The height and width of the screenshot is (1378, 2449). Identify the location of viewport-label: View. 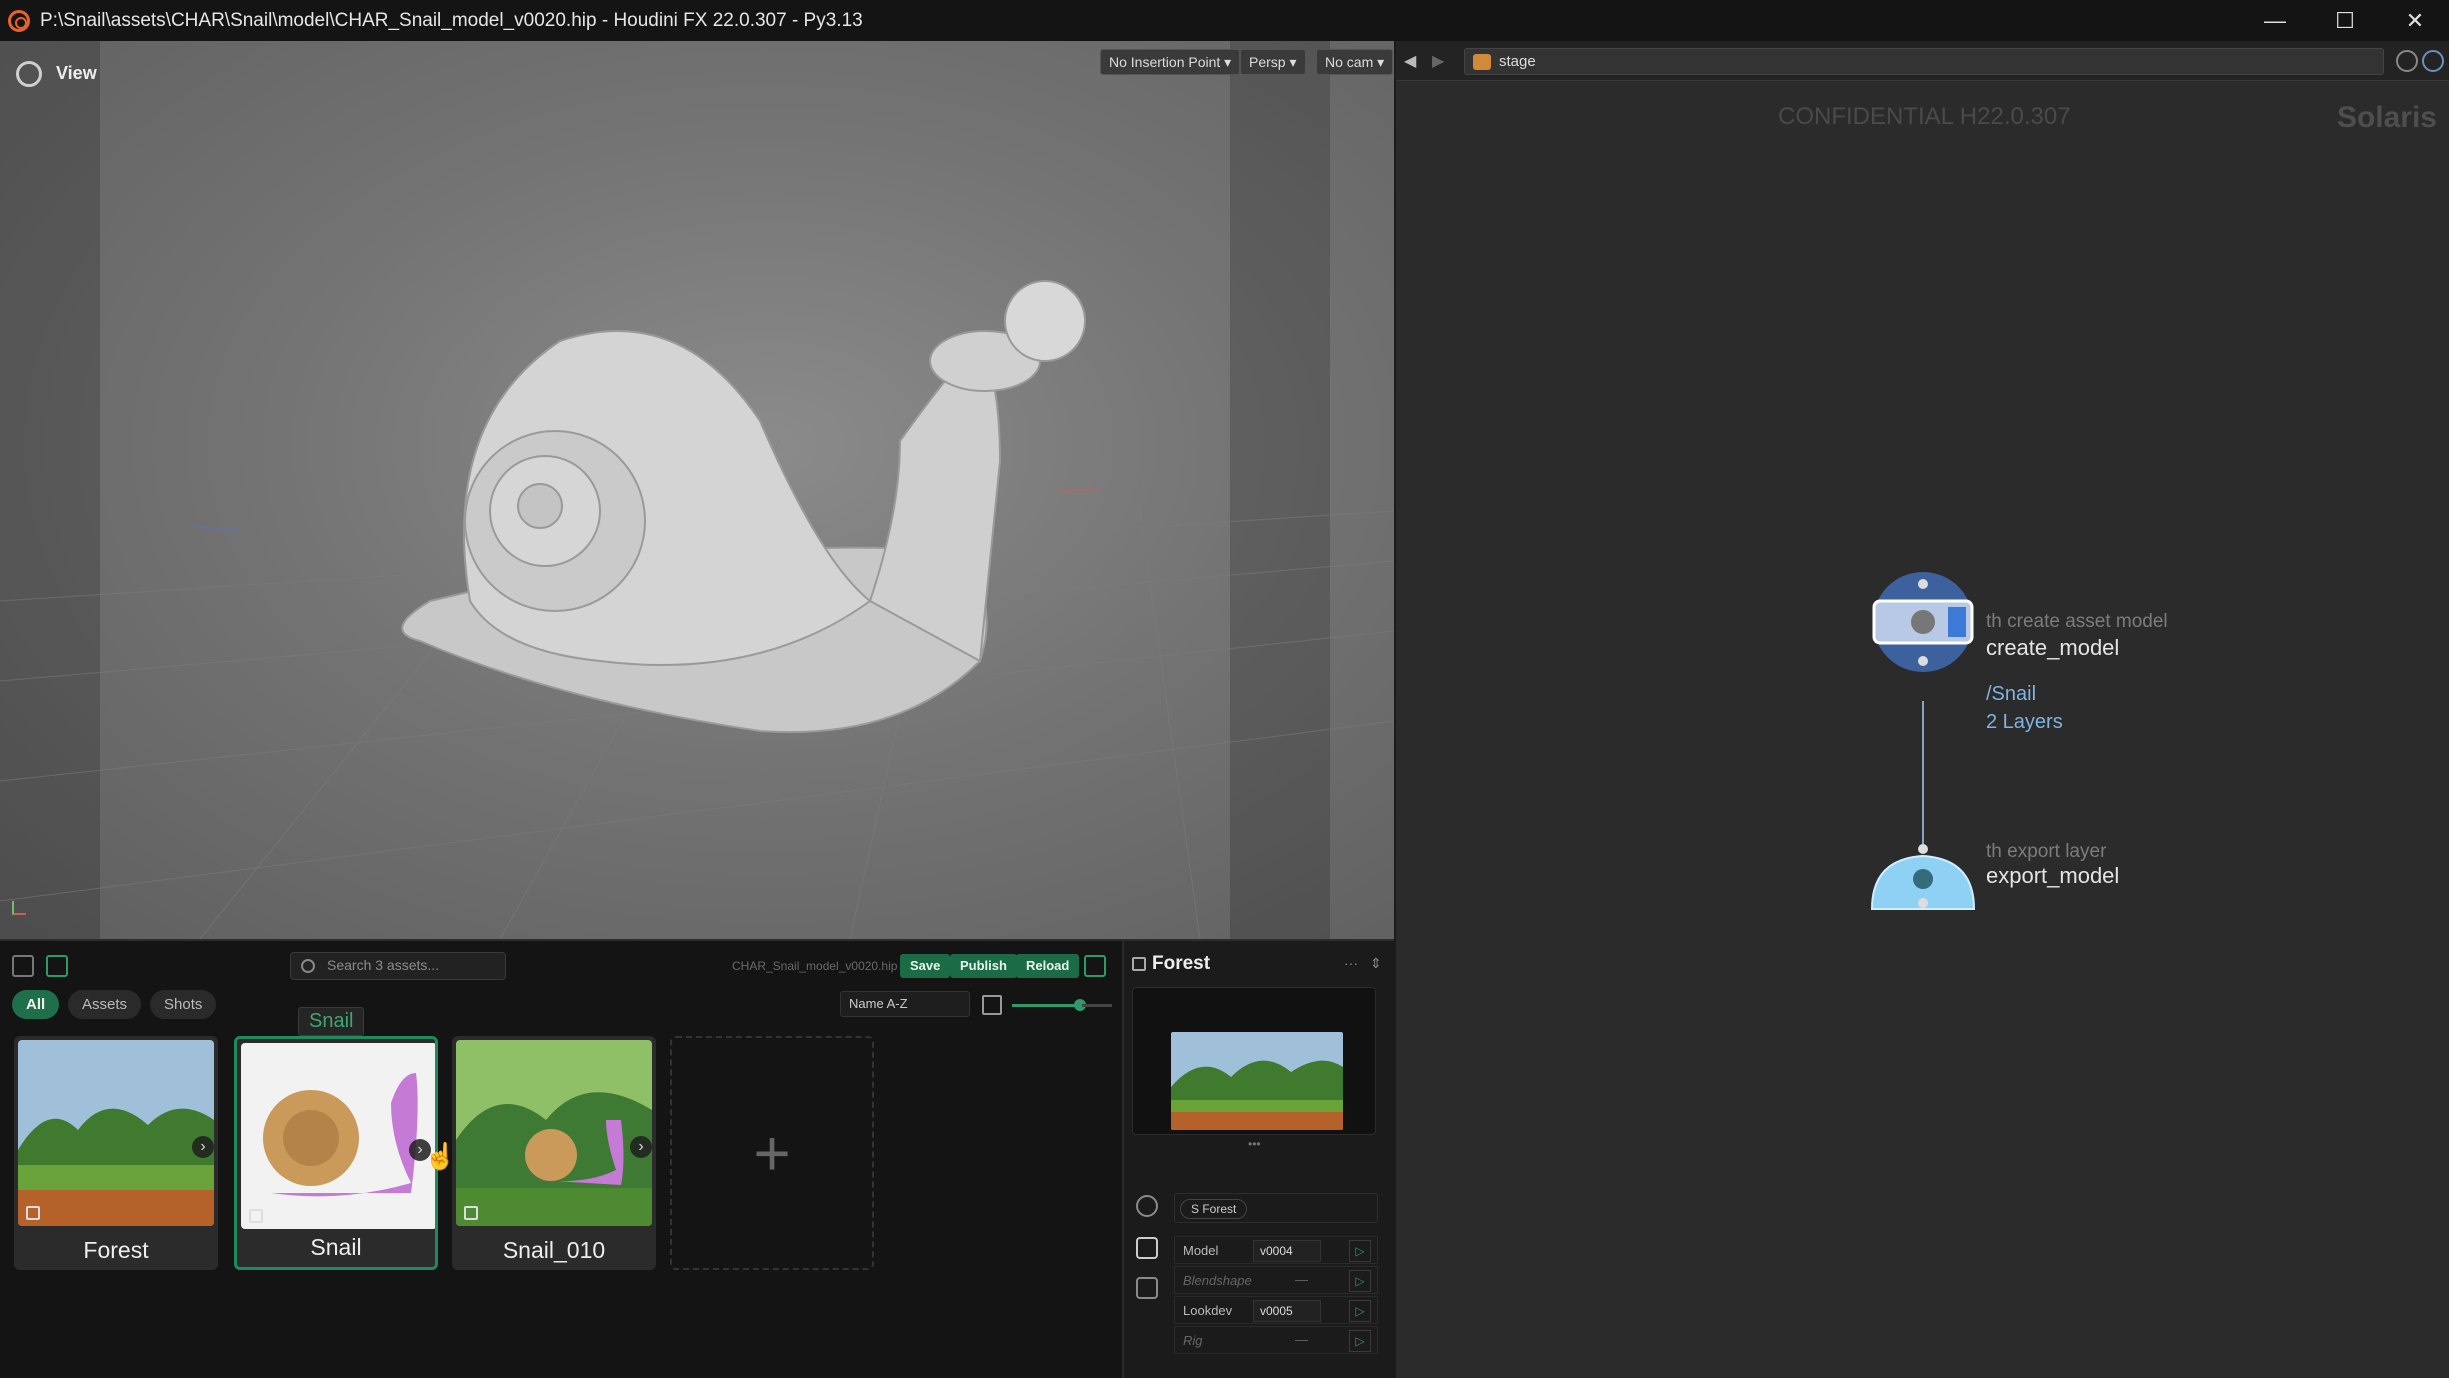
(76, 73).